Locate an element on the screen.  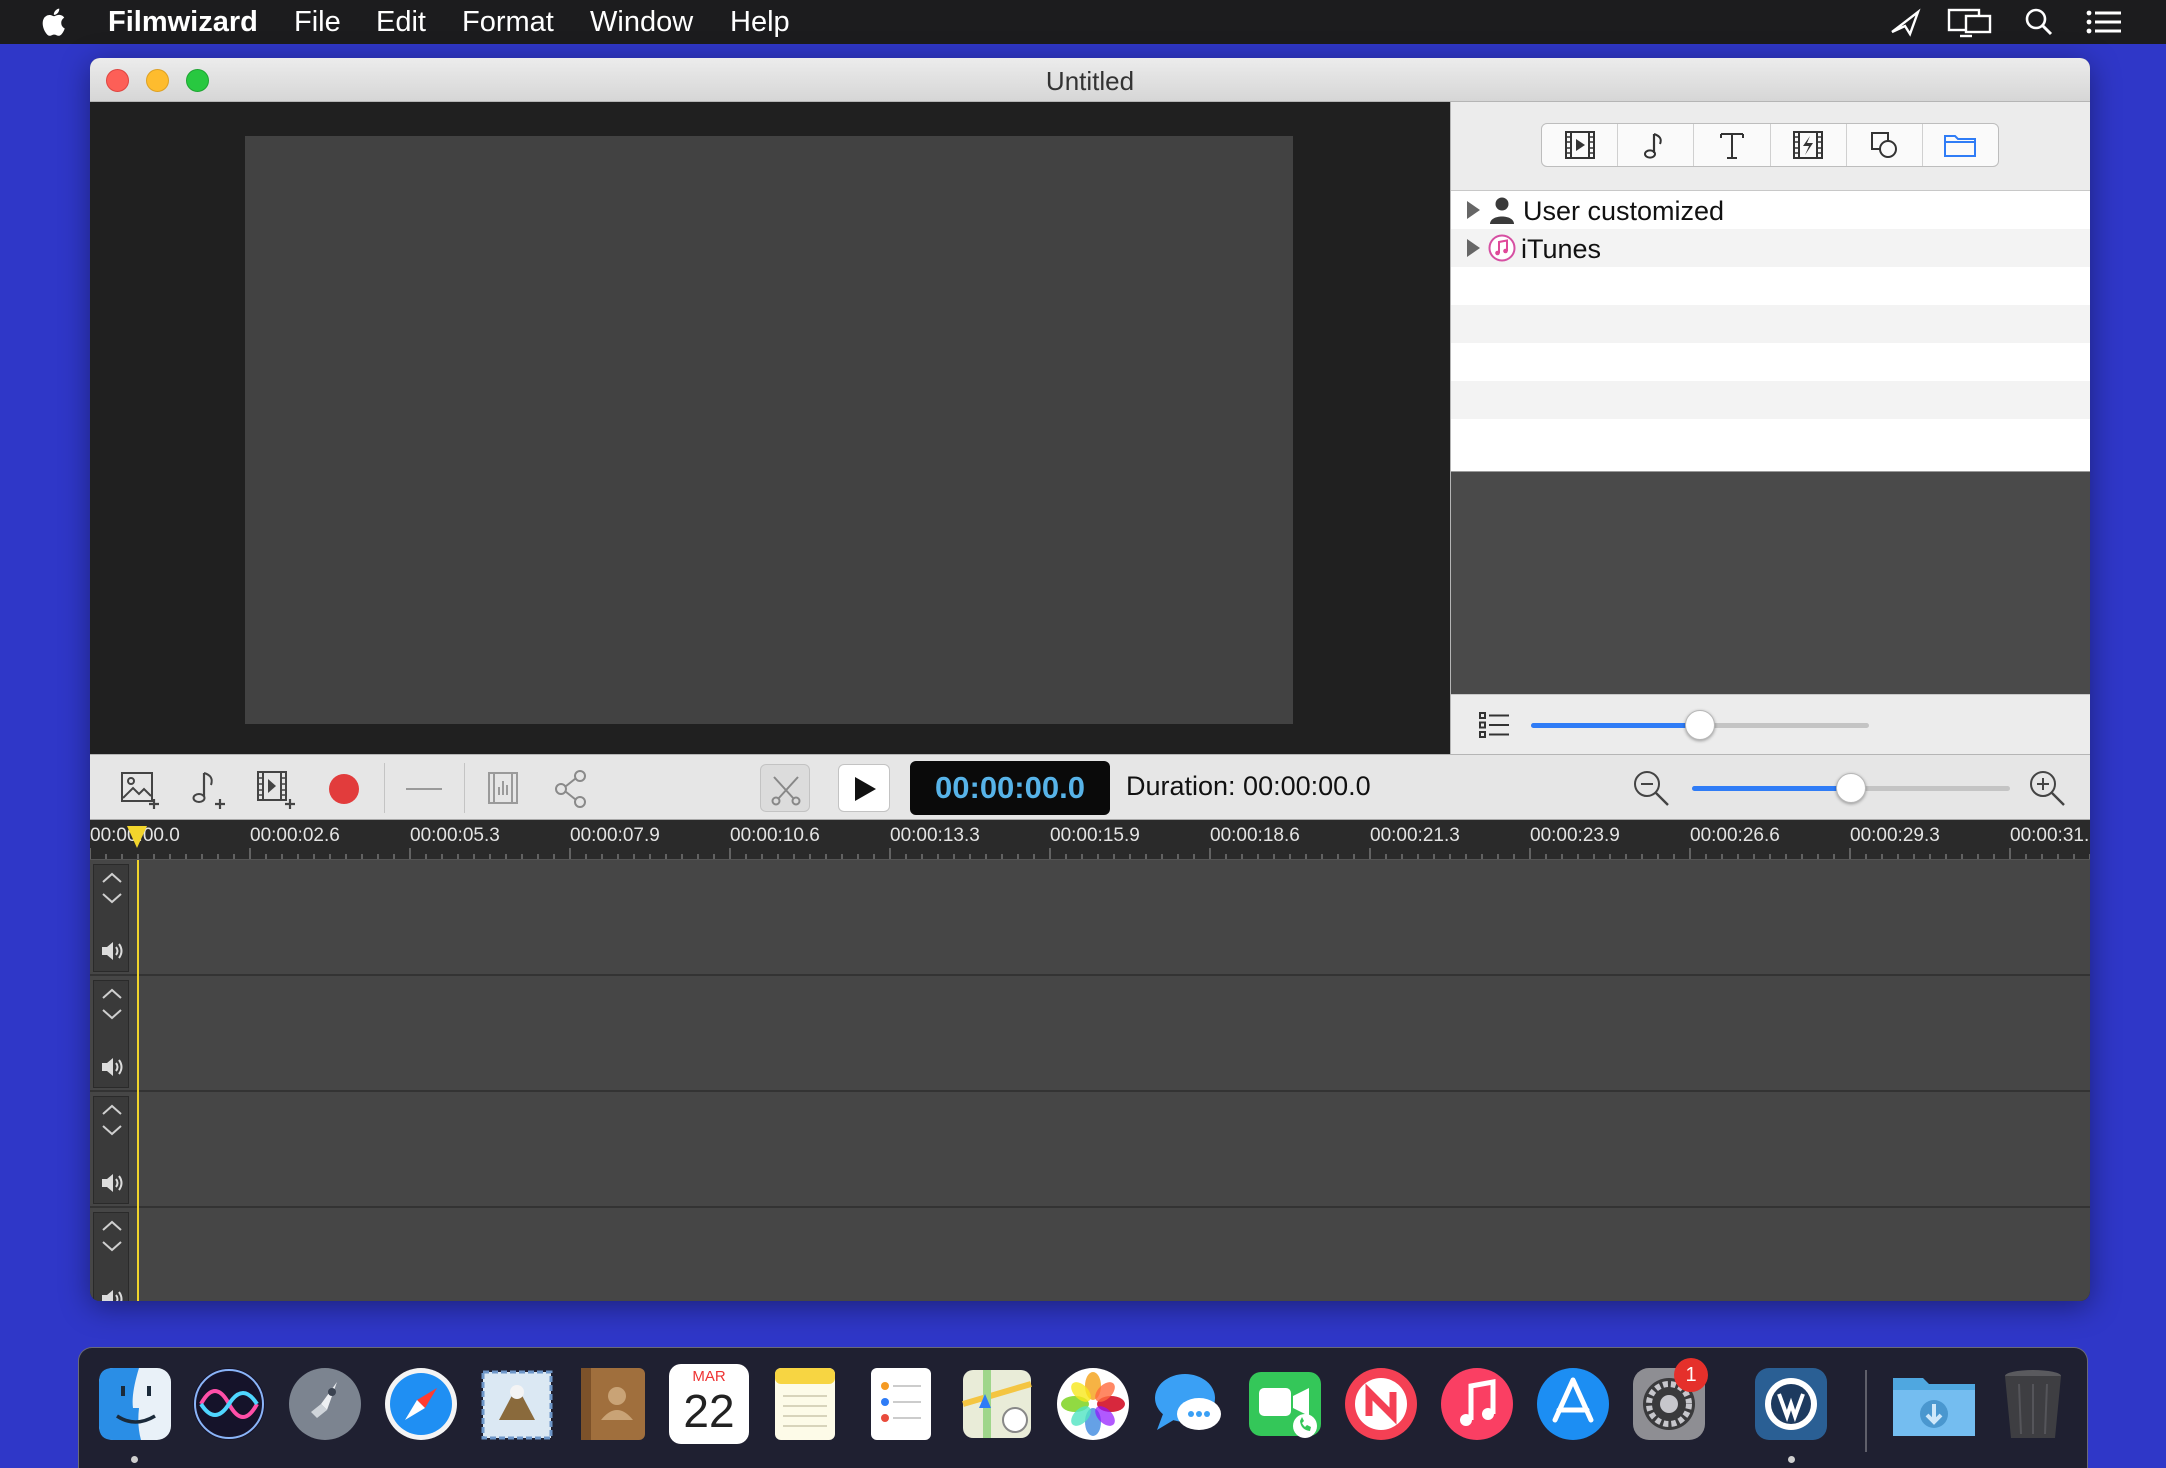
thumbnail-size-slider is located at coordinates (1700, 725).